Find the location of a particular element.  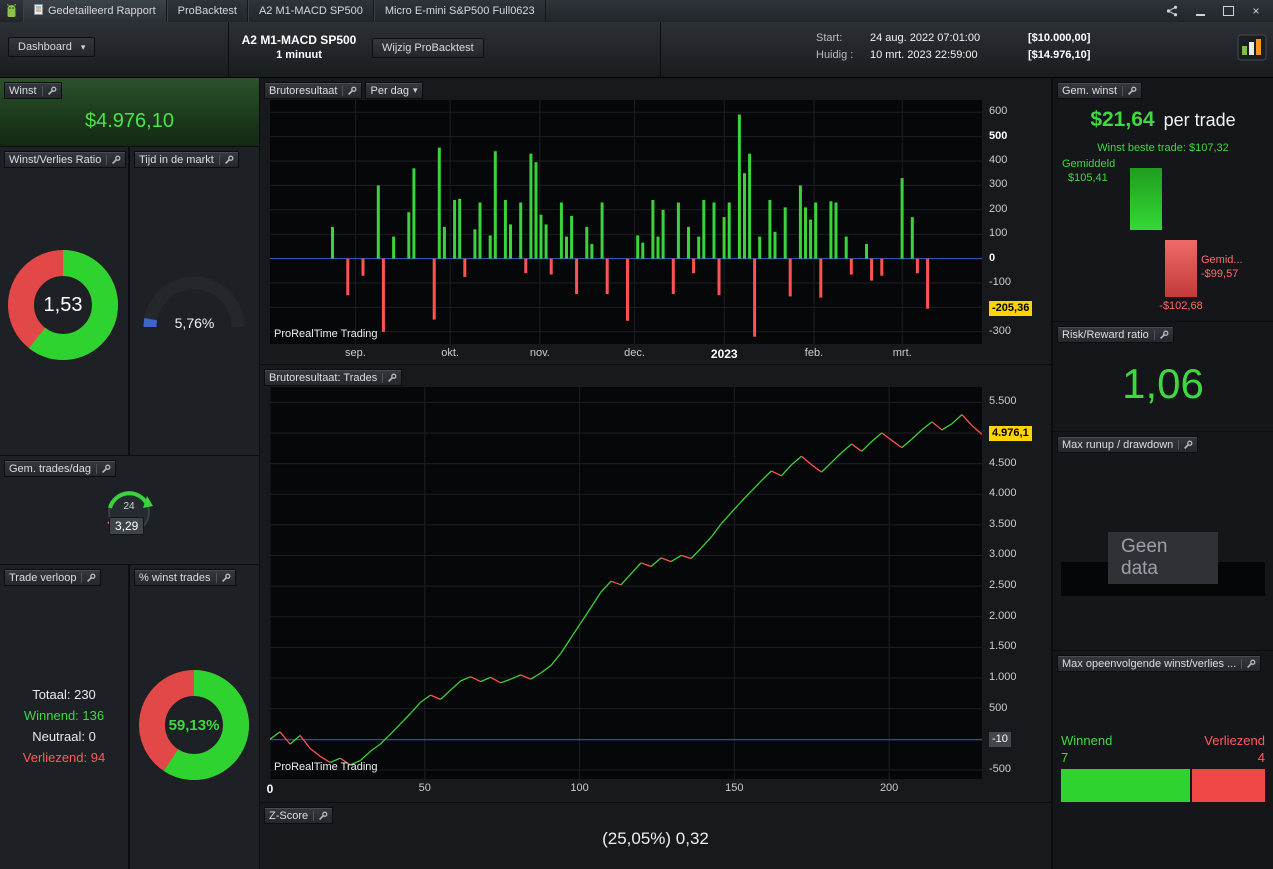

winnend-row: Winnend: 136 is located at coordinates (64, 715).